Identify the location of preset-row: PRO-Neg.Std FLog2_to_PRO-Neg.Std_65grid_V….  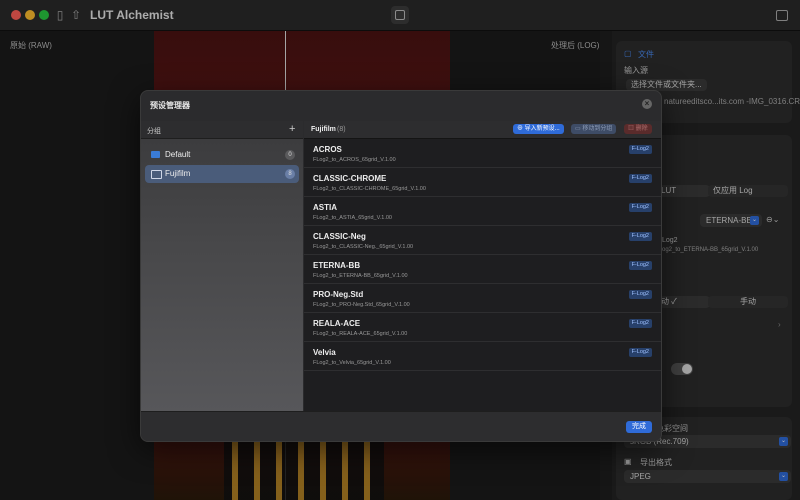
(482, 298).